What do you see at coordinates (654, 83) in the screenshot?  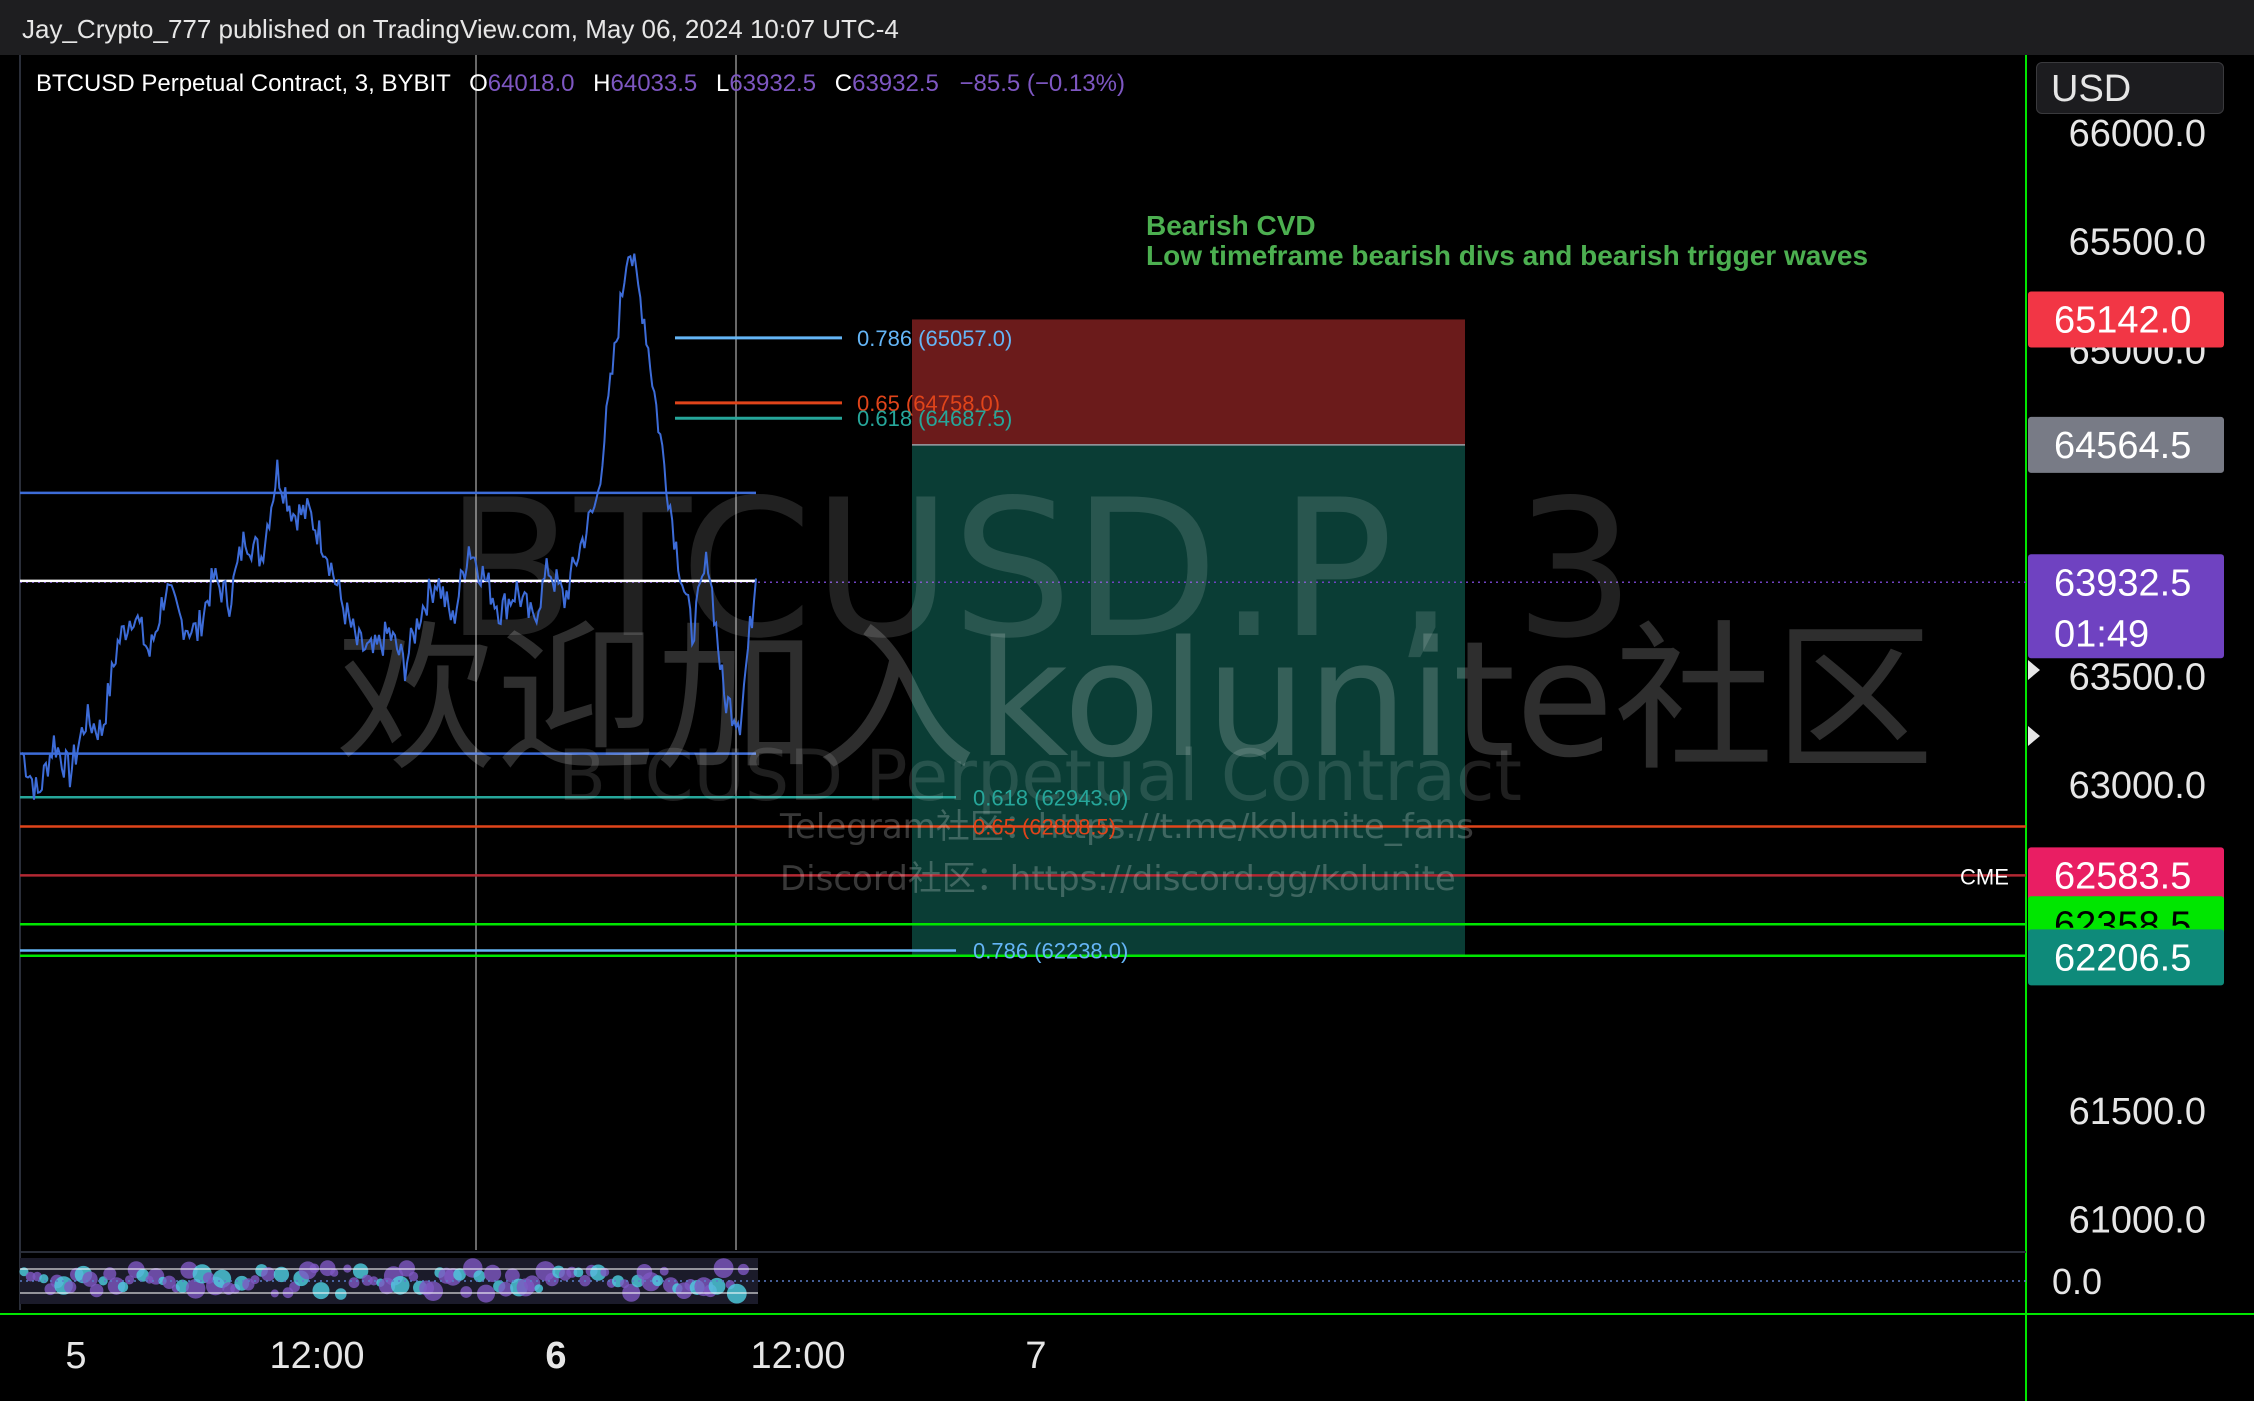 I see `high-value: 64033.5` at bounding box center [654, 83].